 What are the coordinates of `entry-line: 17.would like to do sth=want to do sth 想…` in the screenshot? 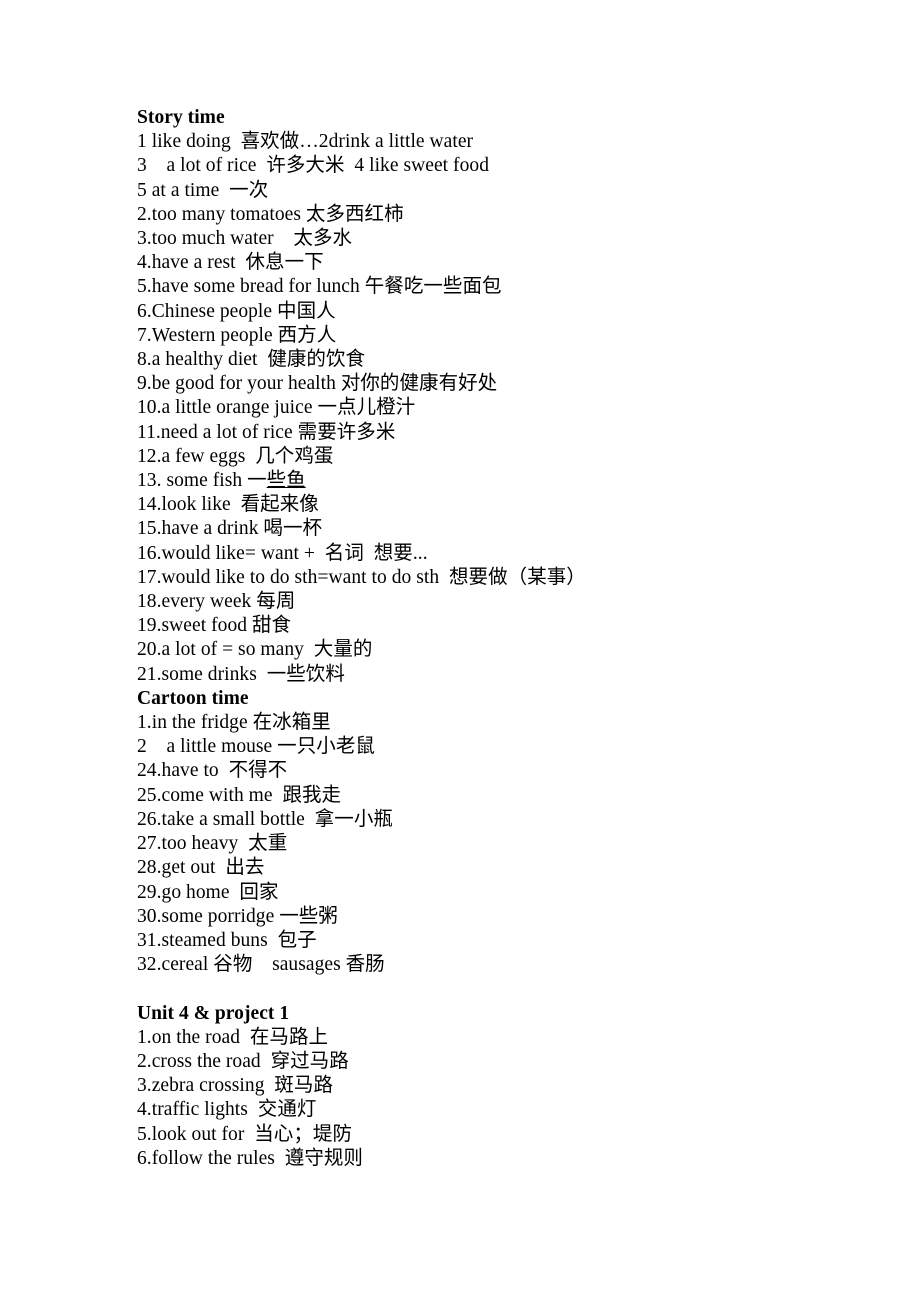 It's located at (361, 577).